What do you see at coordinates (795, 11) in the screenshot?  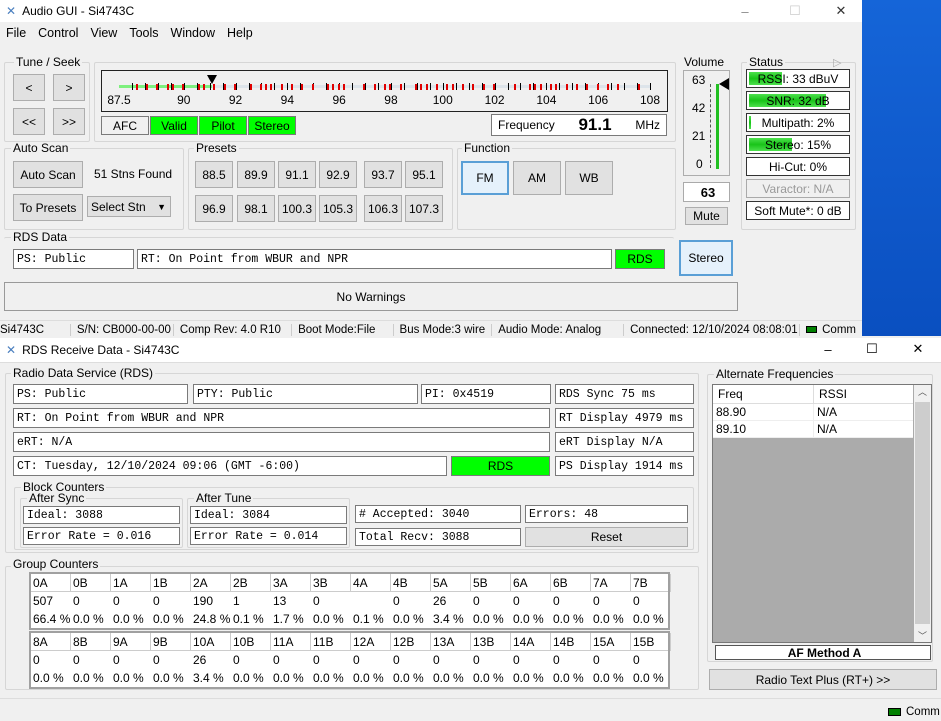 I see `maximize-button: ☐` at bounding box center [795, 11].